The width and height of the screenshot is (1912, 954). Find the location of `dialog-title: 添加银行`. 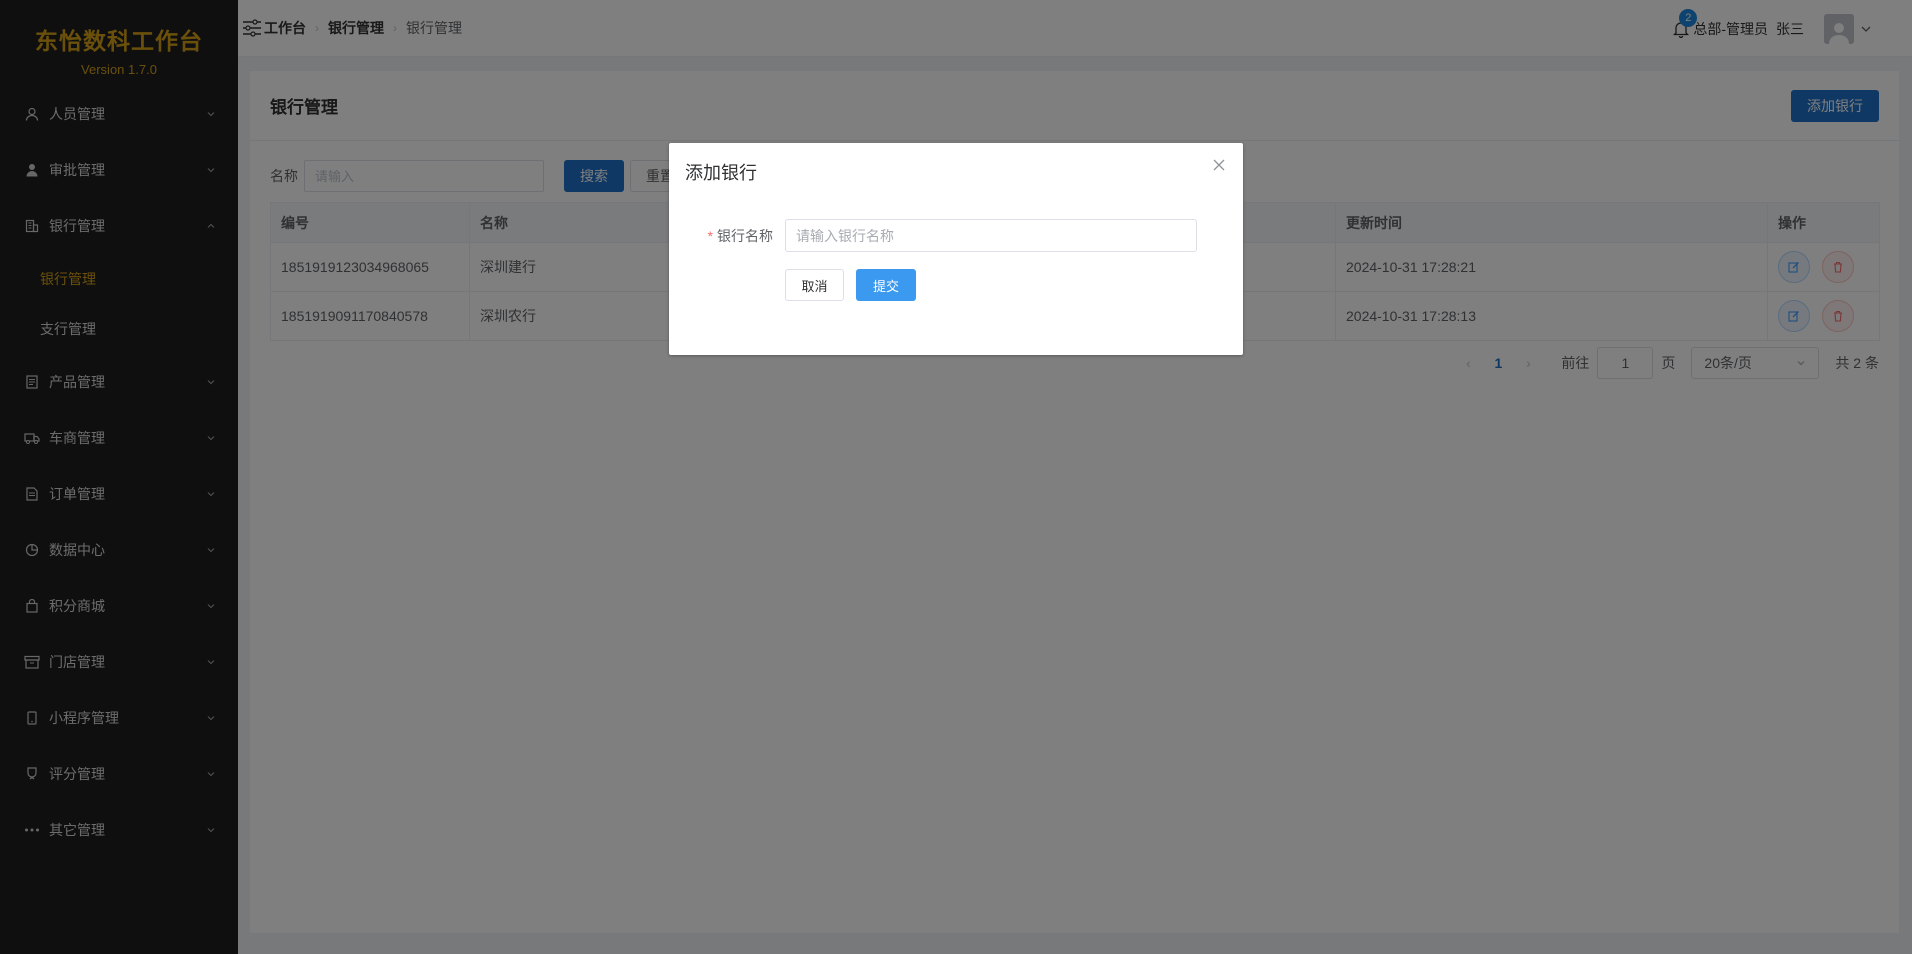

dialog-title: 添加银行 is located at coordinates (721, 173).